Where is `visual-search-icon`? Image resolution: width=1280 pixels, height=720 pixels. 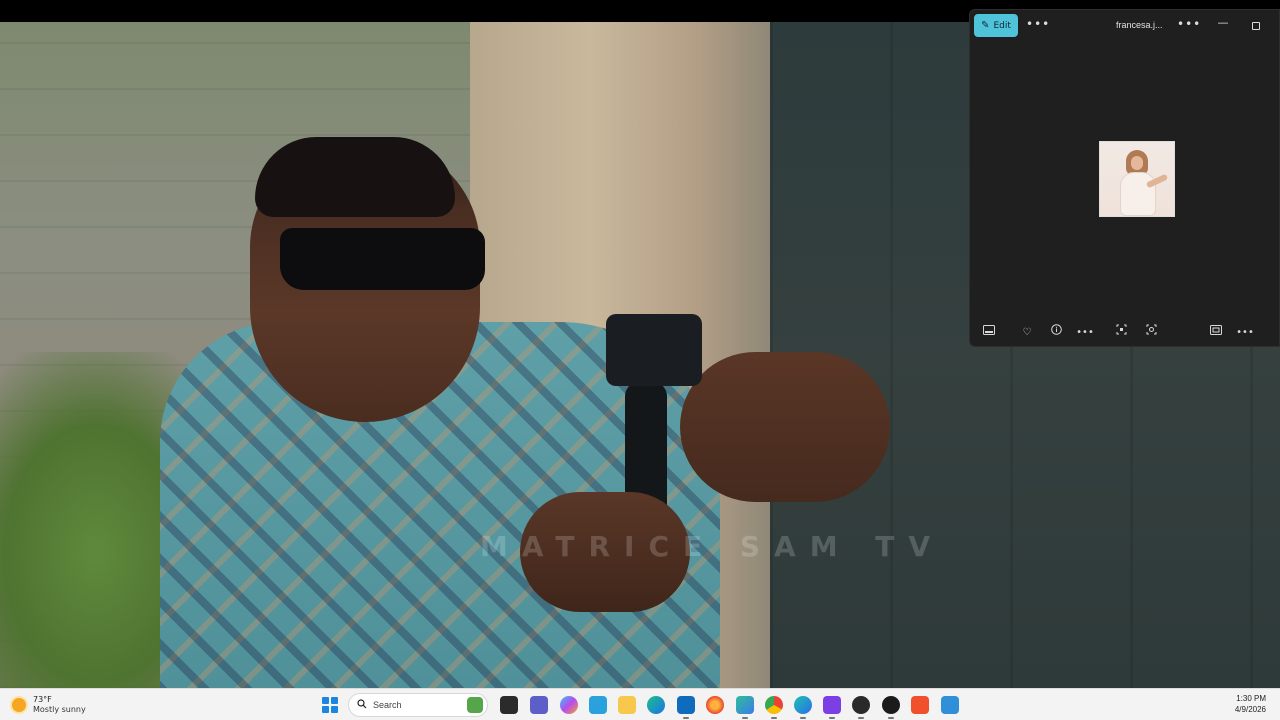
visual-search-icon is located at coordinates (1151, 333).